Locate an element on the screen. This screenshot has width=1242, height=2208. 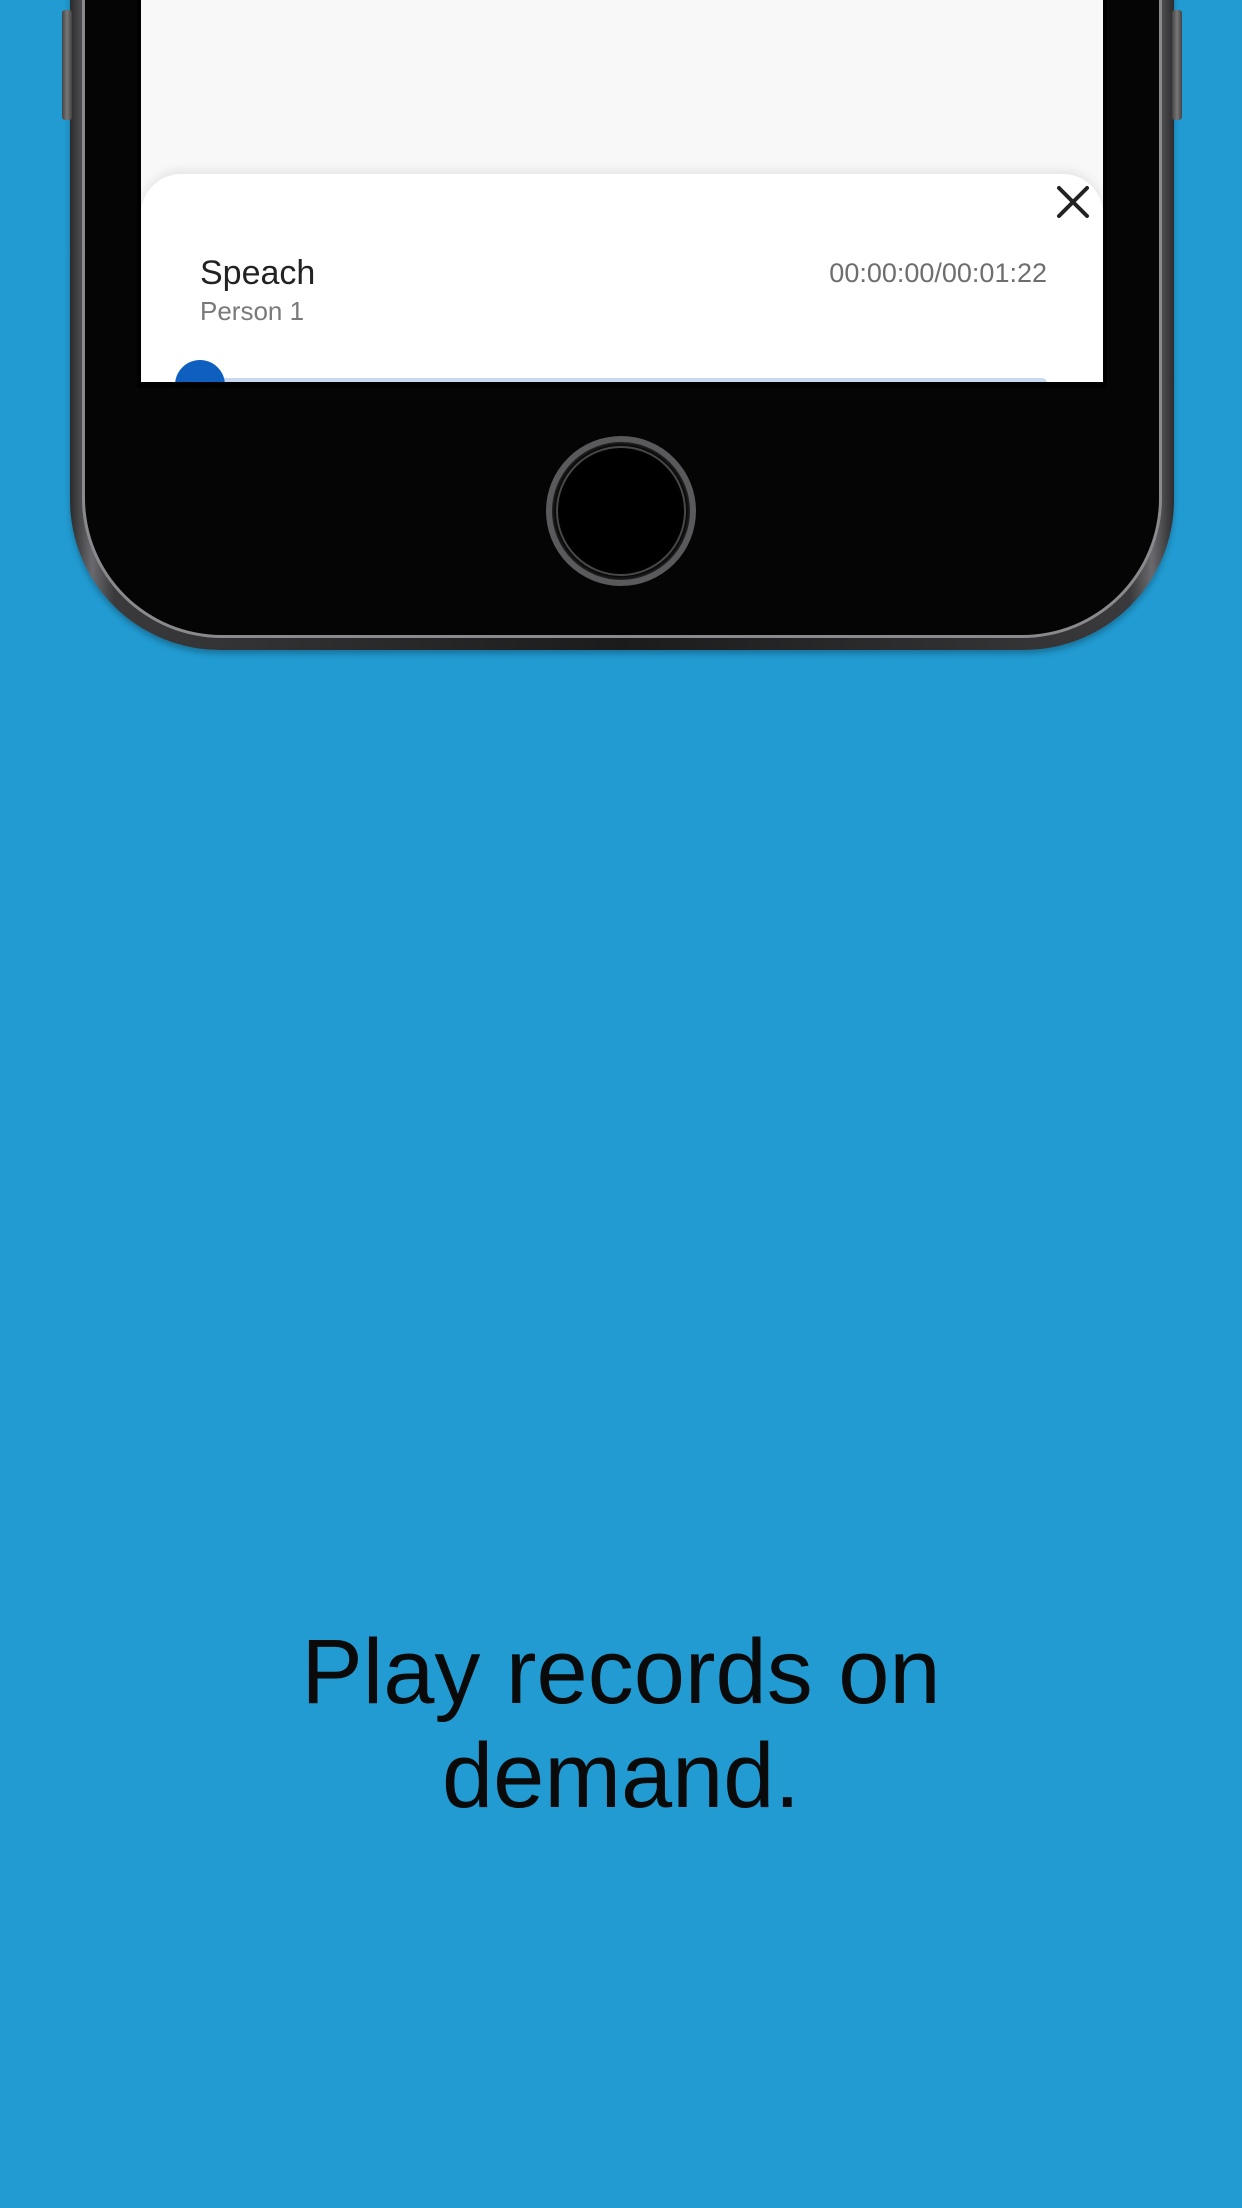
record-title: Speach is located at coordinates (258, 273).